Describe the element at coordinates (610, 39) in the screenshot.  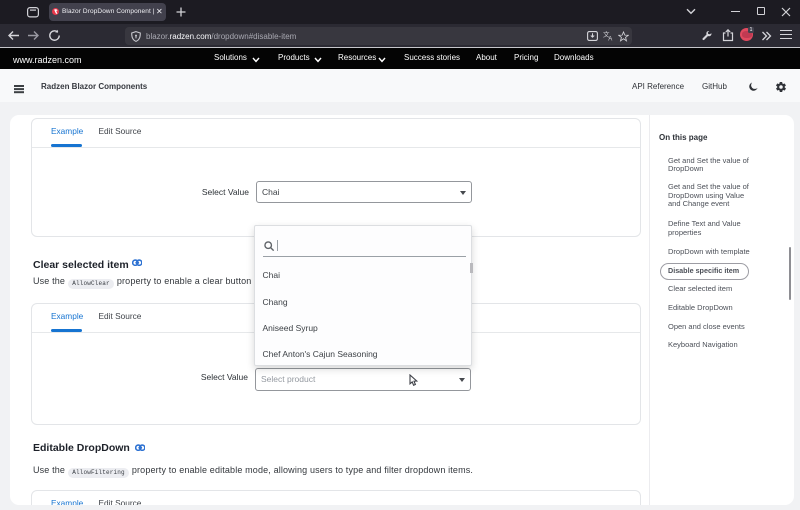
I see `svg-text: A` at that location.